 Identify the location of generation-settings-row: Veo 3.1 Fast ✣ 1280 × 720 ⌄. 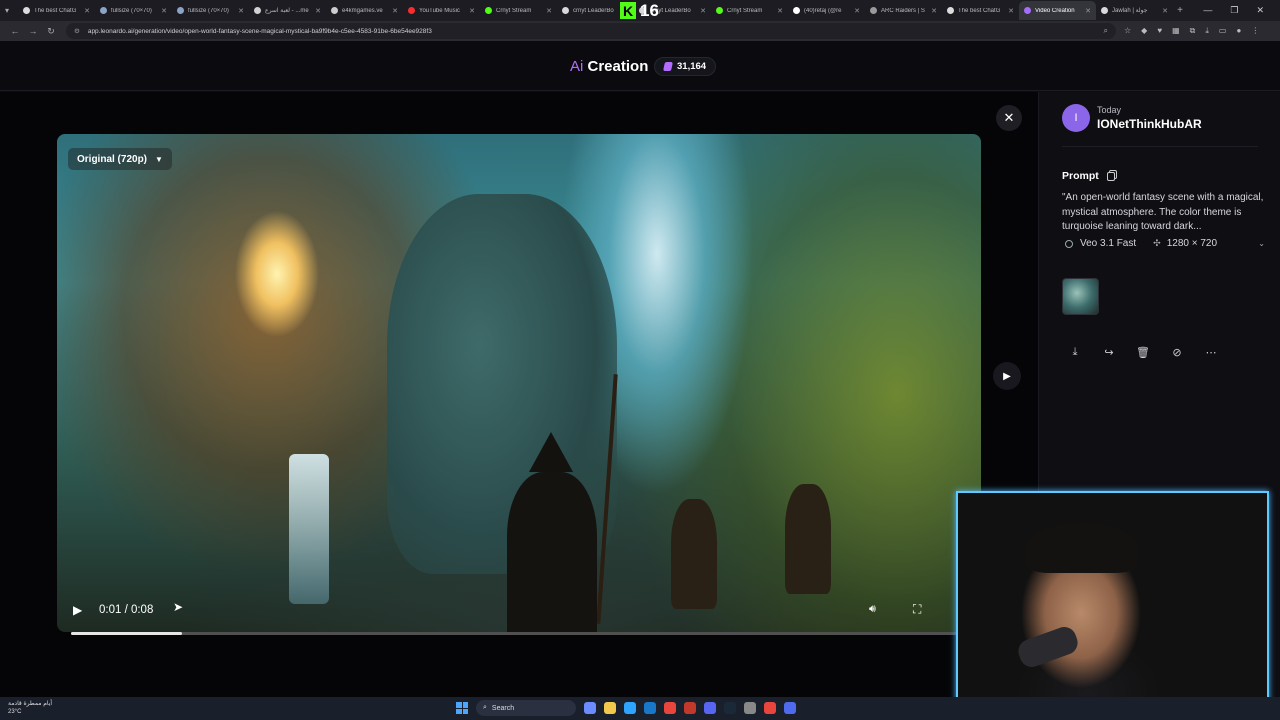
(1165, 243).